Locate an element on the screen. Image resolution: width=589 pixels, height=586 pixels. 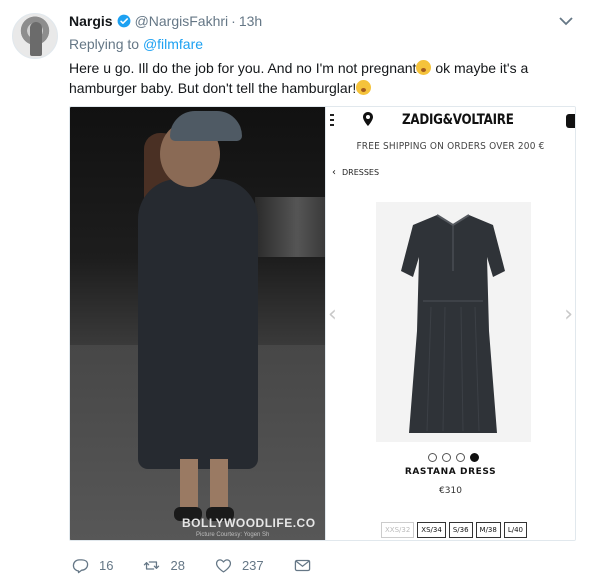
photo-cap is located at coordinates (206, 126).